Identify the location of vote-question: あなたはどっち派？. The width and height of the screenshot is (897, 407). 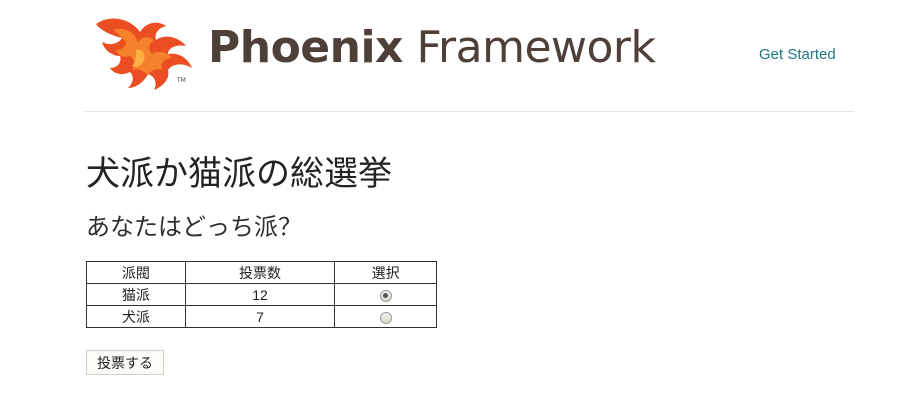
(194, 227).